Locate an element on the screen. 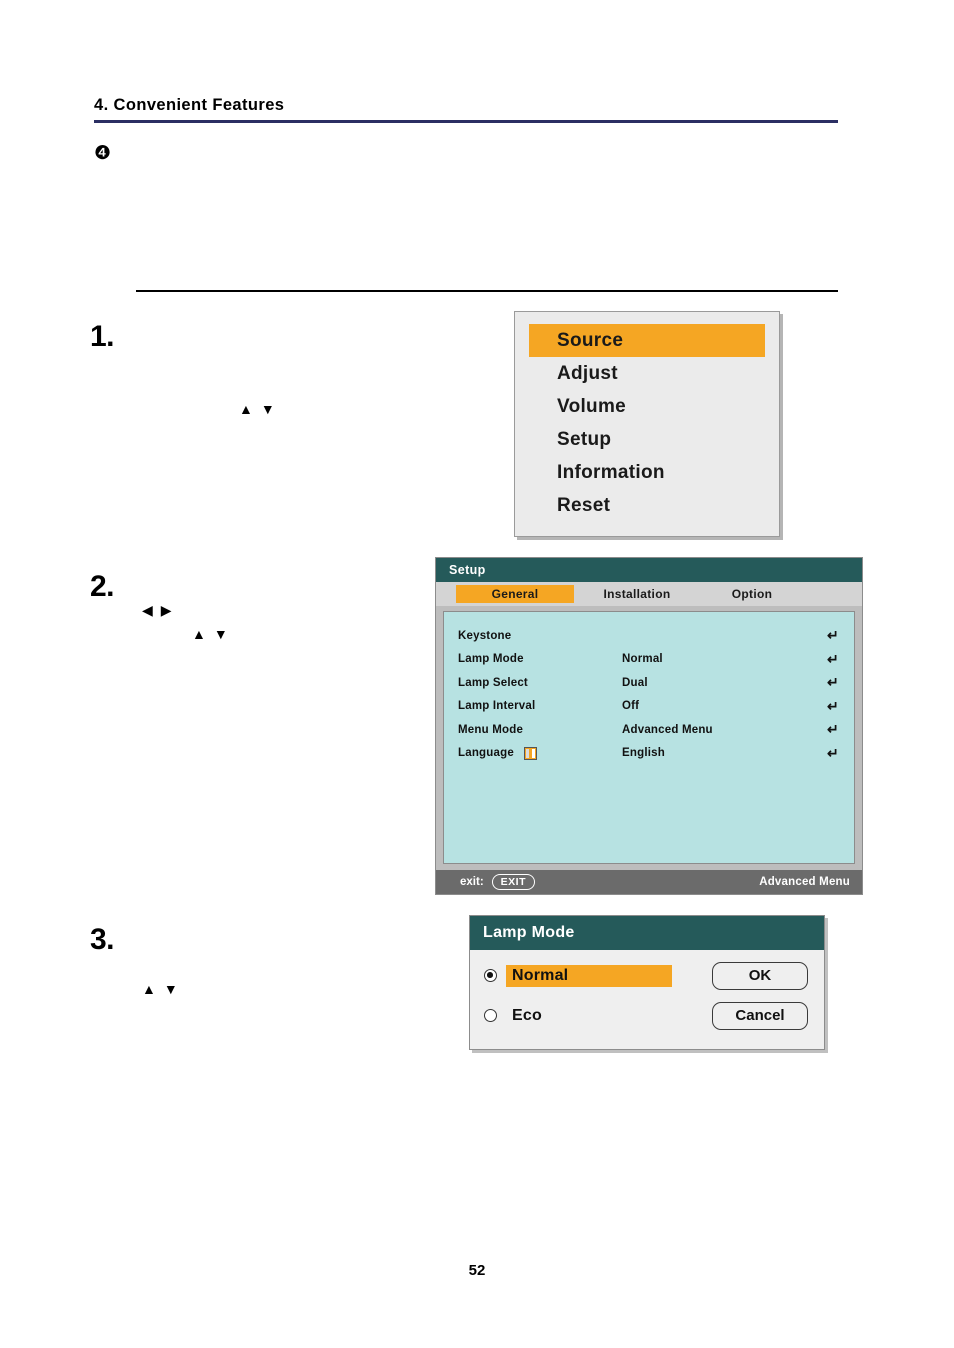 This screenshot has width=954, height=1348. tab-installation: Installation is located at coordinates (637, 594).